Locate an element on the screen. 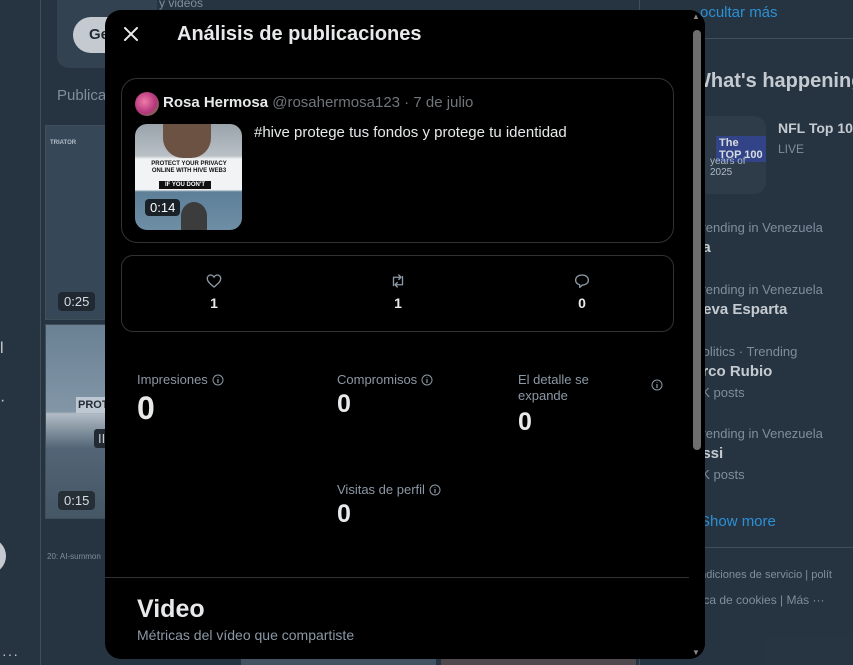 Image resolution: width=853 pixels, height=665 pixels. heart-icon is located at coordinates (214, 281).